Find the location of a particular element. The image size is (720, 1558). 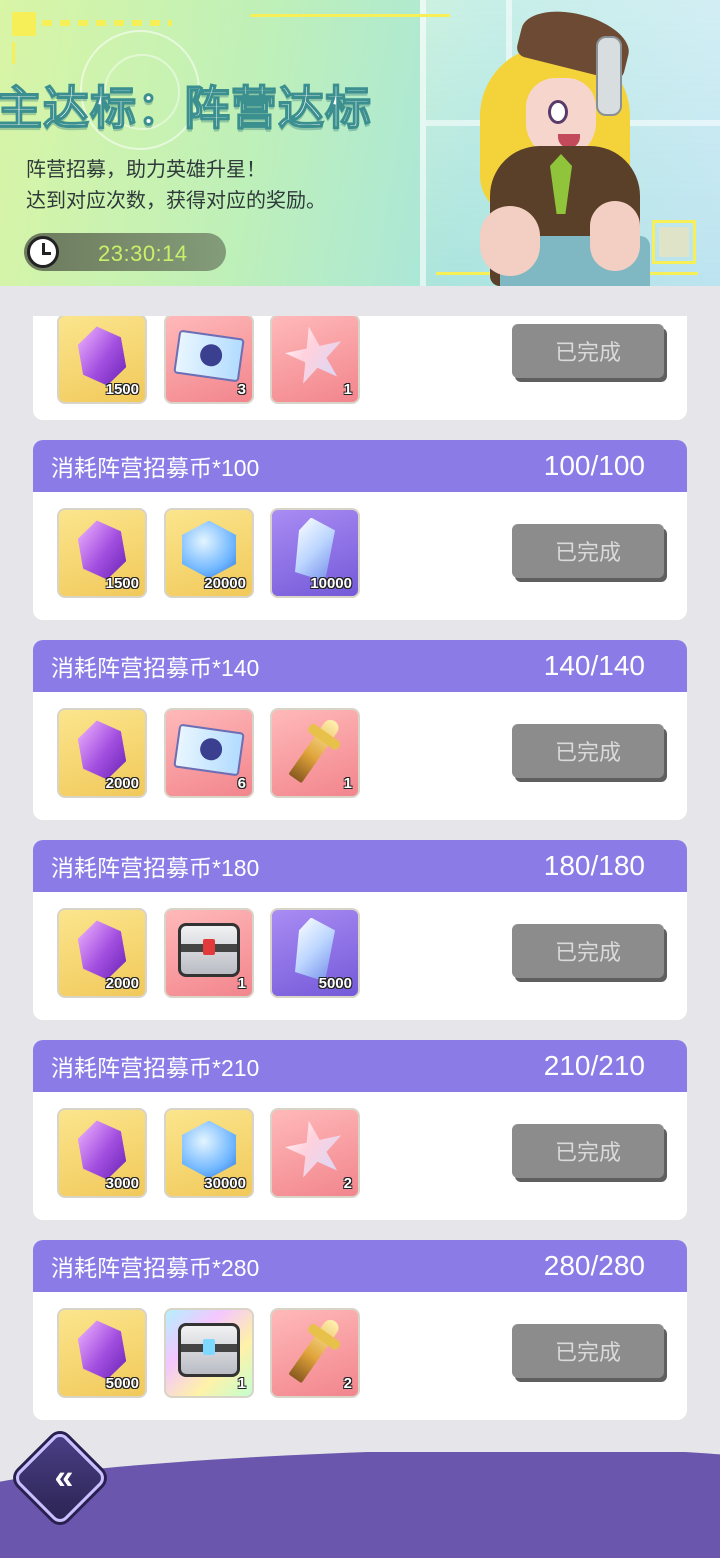

banner-desc-line2: 达到对应次数，获得对应的奖励。 is located at coordinates (176, 201).